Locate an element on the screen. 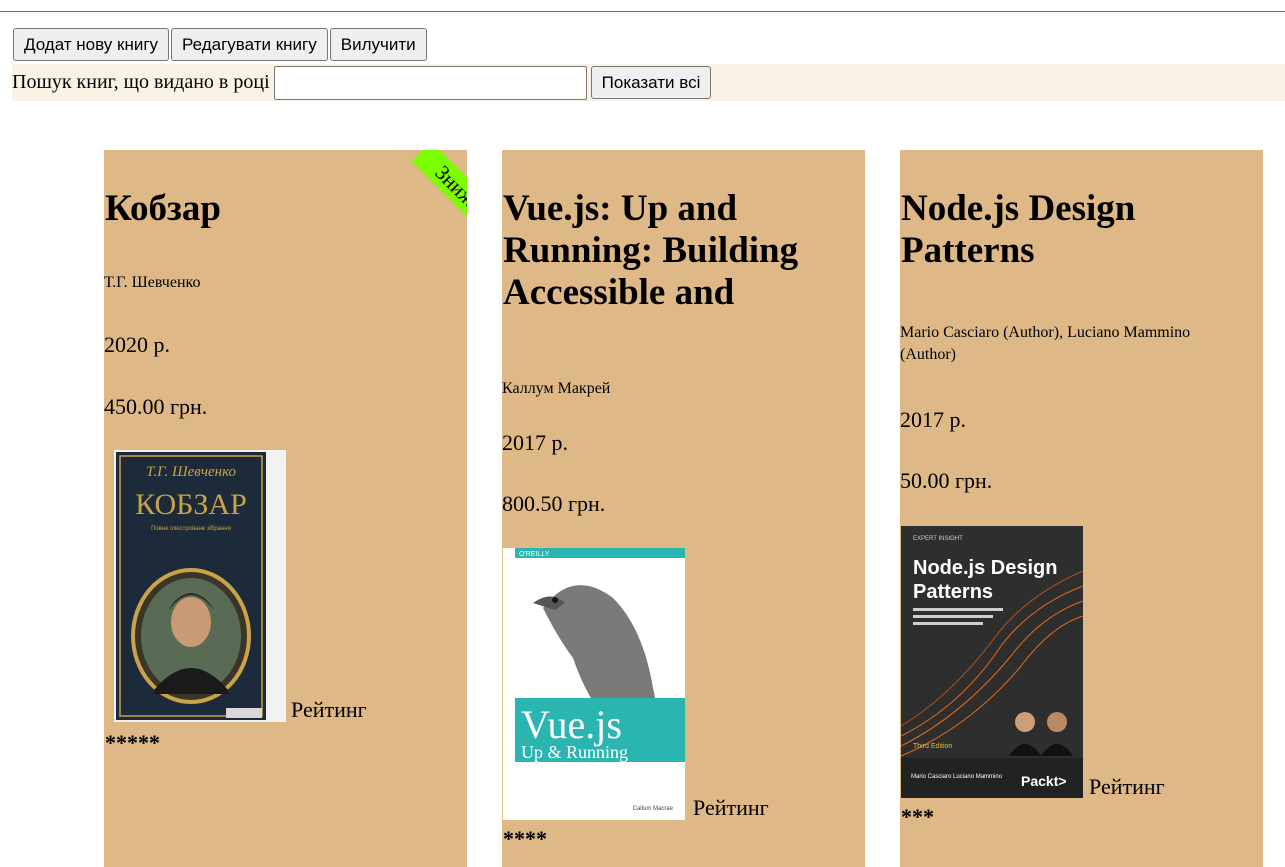  rating-stars: *** is located at coordinates (917, 816).